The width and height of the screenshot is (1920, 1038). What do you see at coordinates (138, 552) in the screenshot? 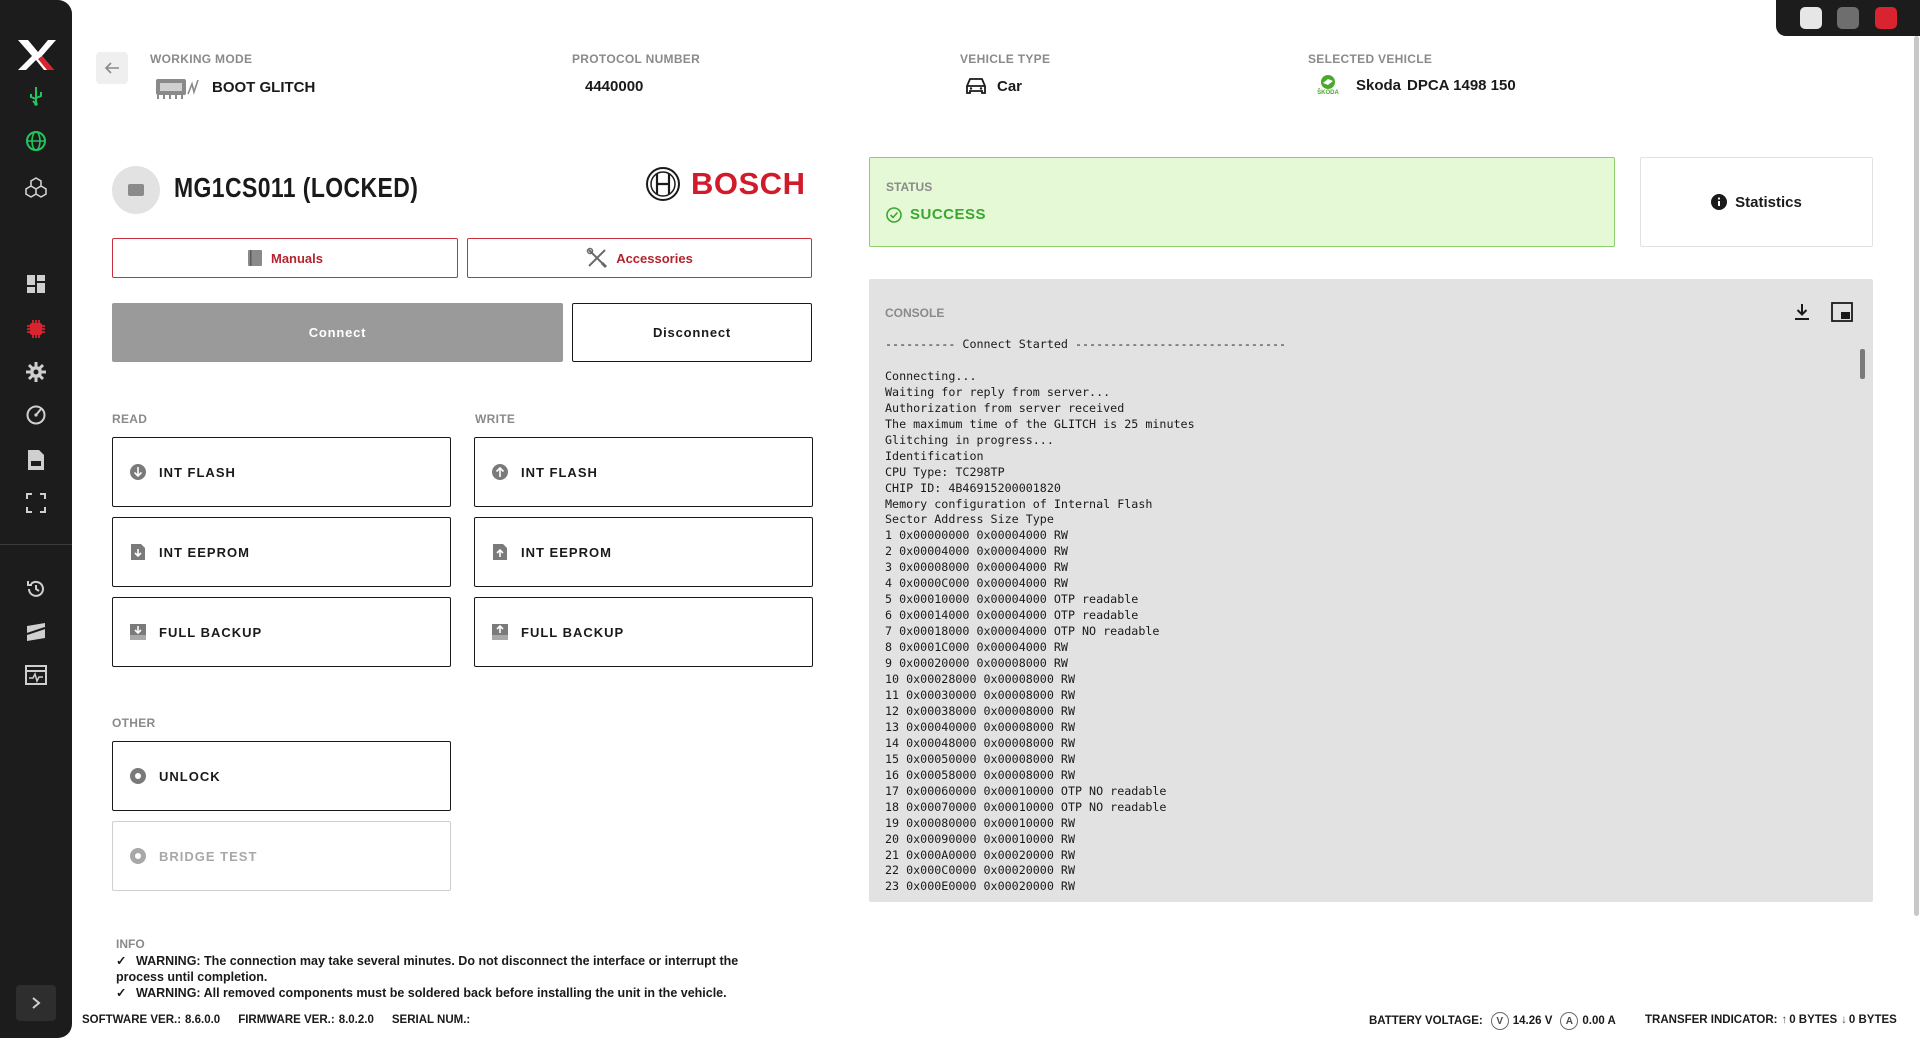
I see `download-file-icon` at bounding box center [138, 552].